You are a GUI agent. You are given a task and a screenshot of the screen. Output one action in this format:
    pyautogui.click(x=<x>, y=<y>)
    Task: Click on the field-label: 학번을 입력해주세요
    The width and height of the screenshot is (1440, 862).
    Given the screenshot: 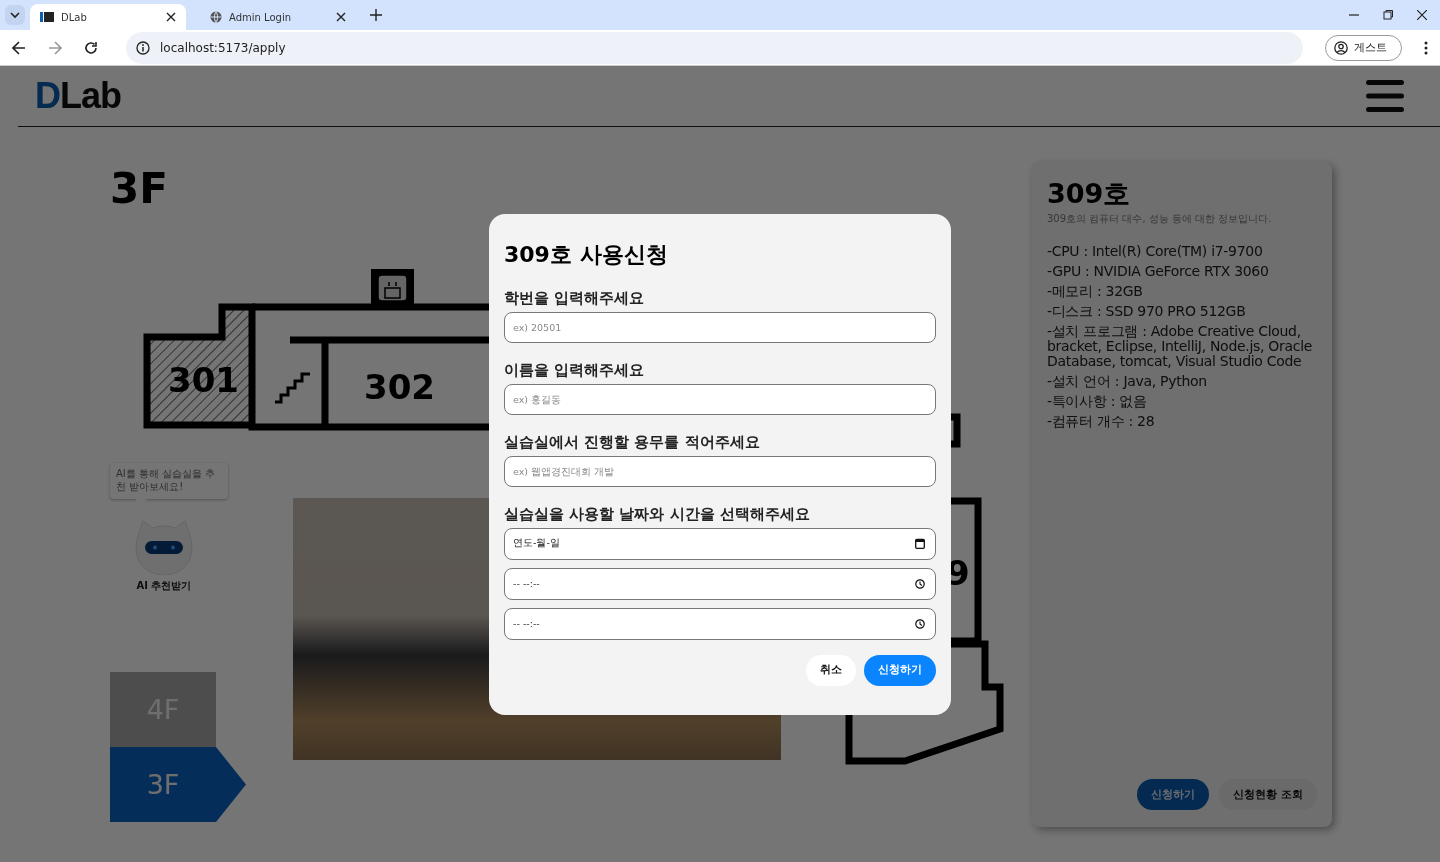 What is the action you would take?
    pyautogui.click(x=575, y=297)
    